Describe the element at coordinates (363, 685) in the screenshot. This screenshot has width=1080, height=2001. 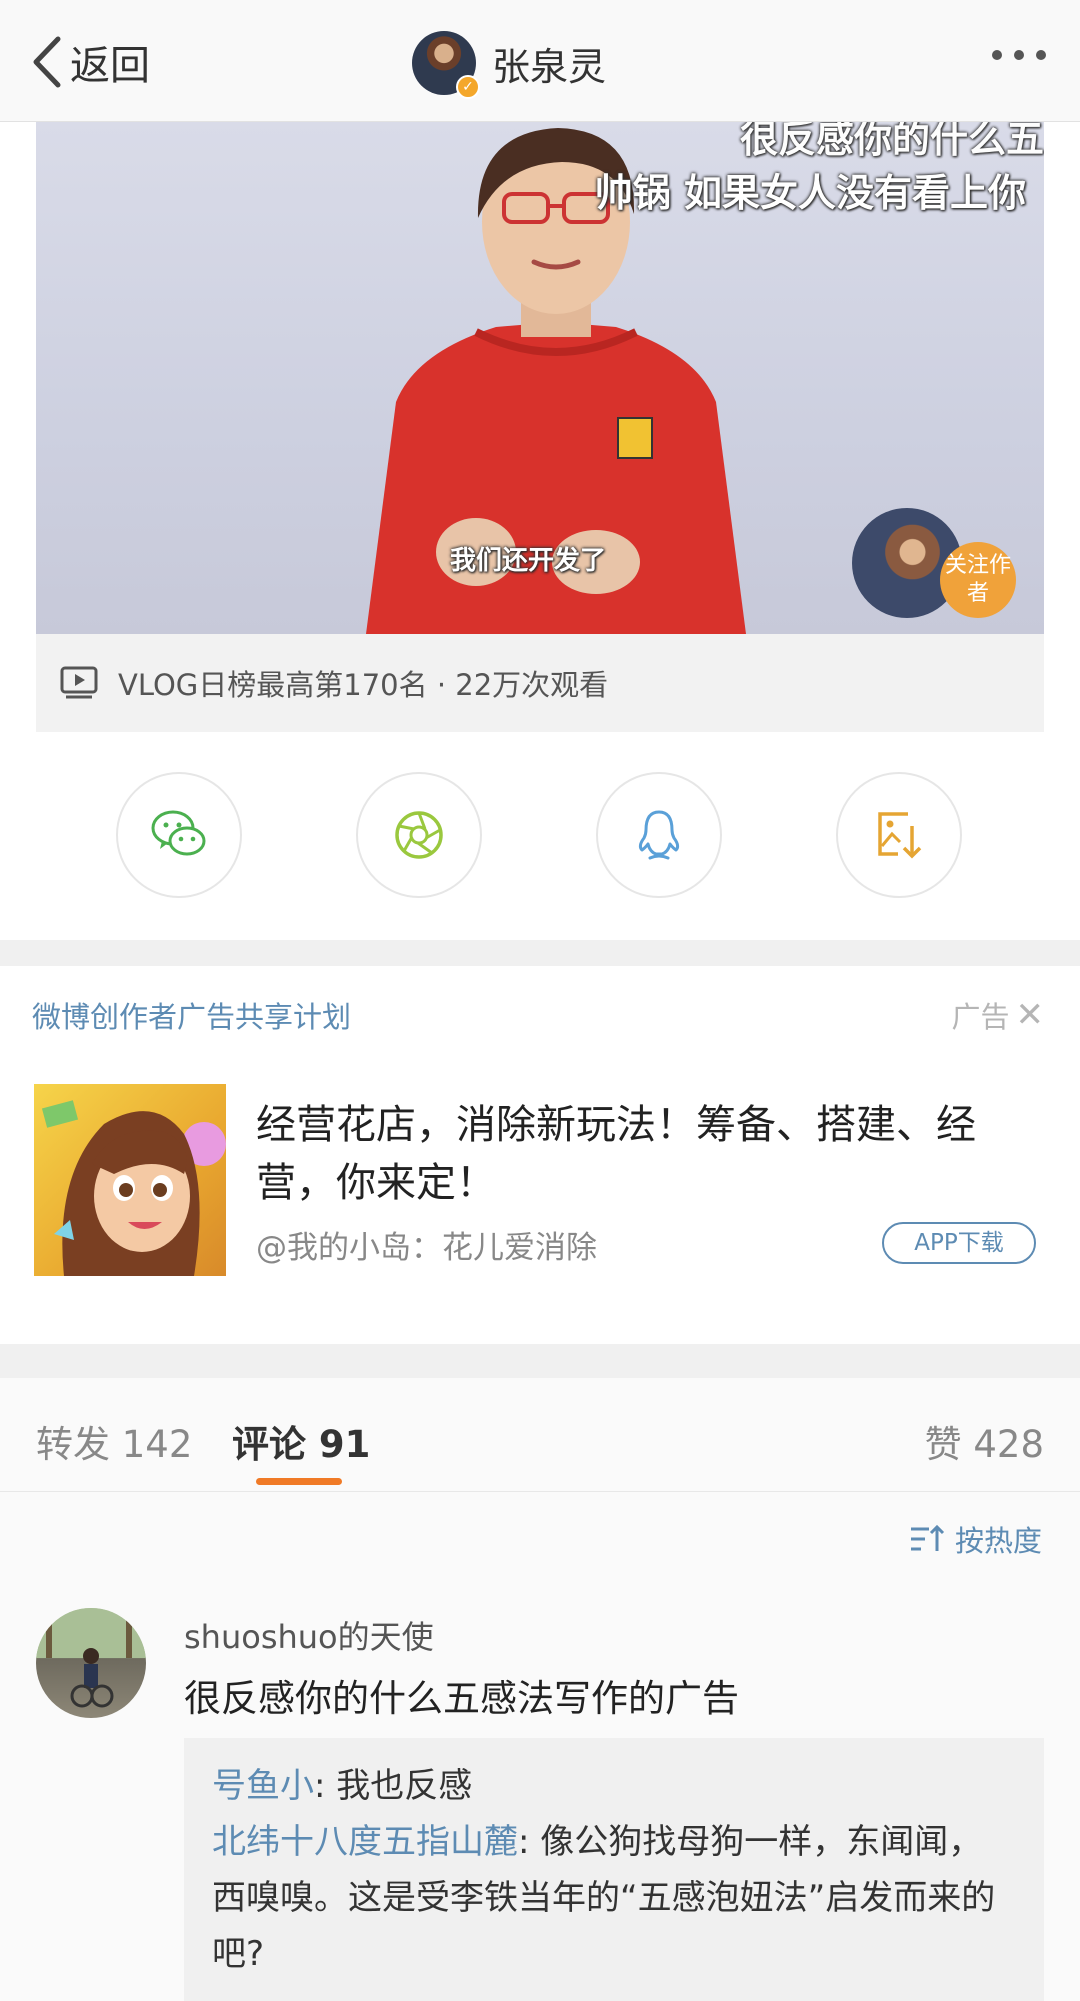
I see `video-ranking-views: VLOG日榜最高第170名 · 22万次观看` at that location.